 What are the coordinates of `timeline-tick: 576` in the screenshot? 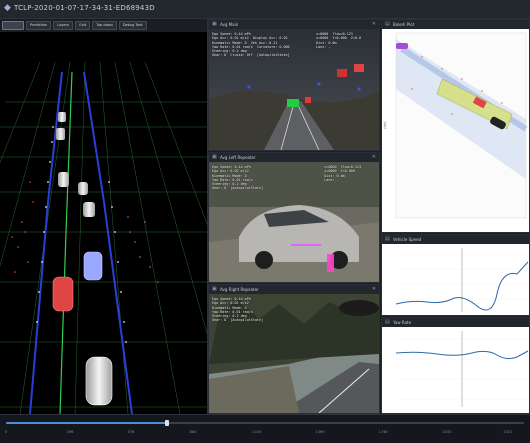 It's located at (131, 432).